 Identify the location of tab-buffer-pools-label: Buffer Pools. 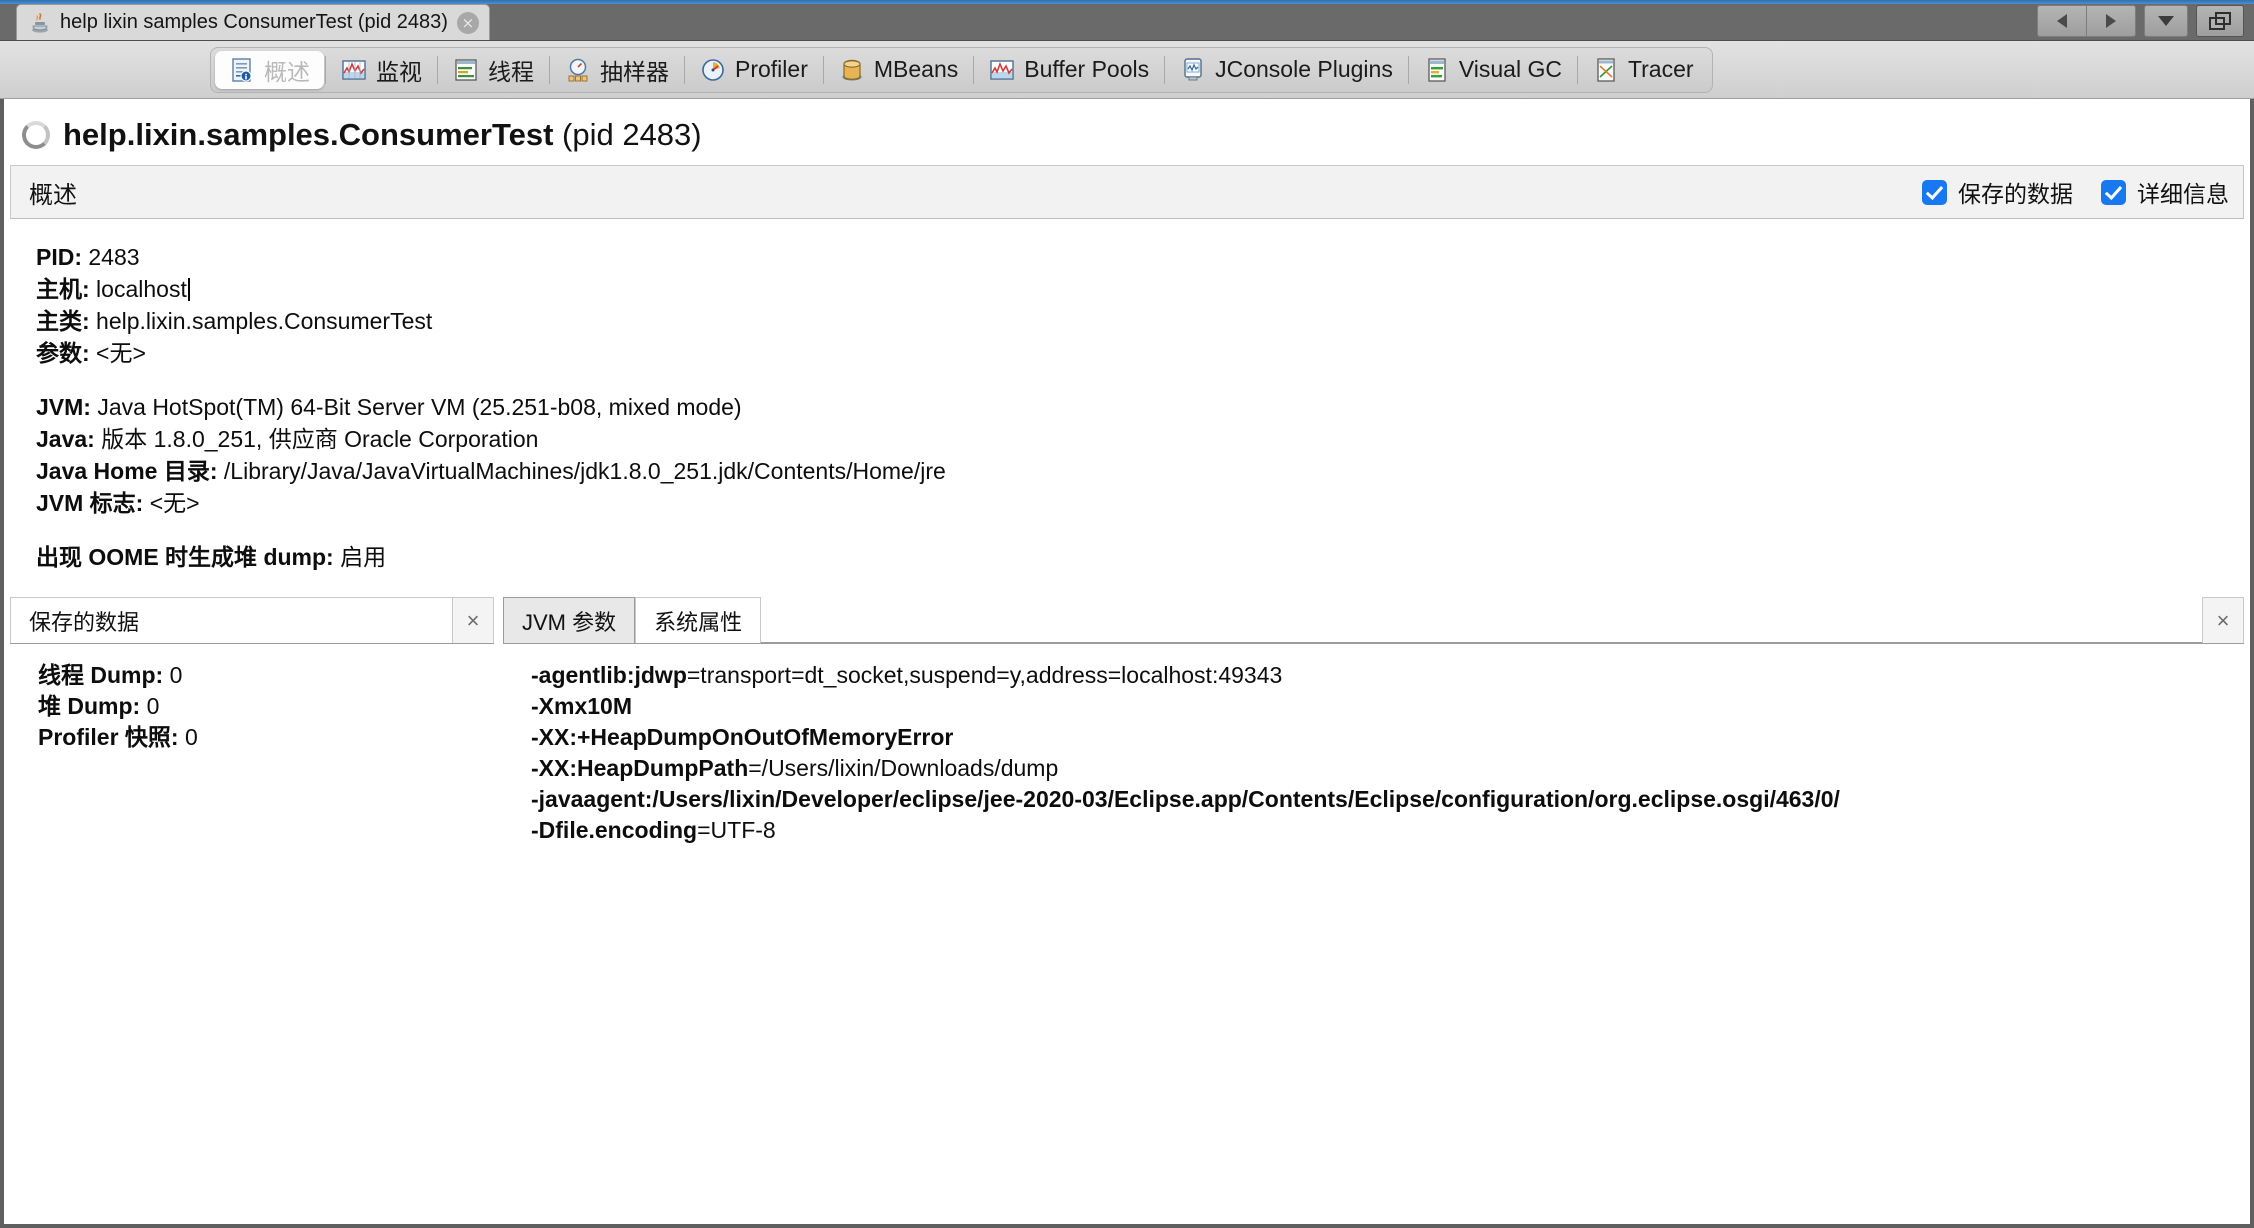
(1087, 69).